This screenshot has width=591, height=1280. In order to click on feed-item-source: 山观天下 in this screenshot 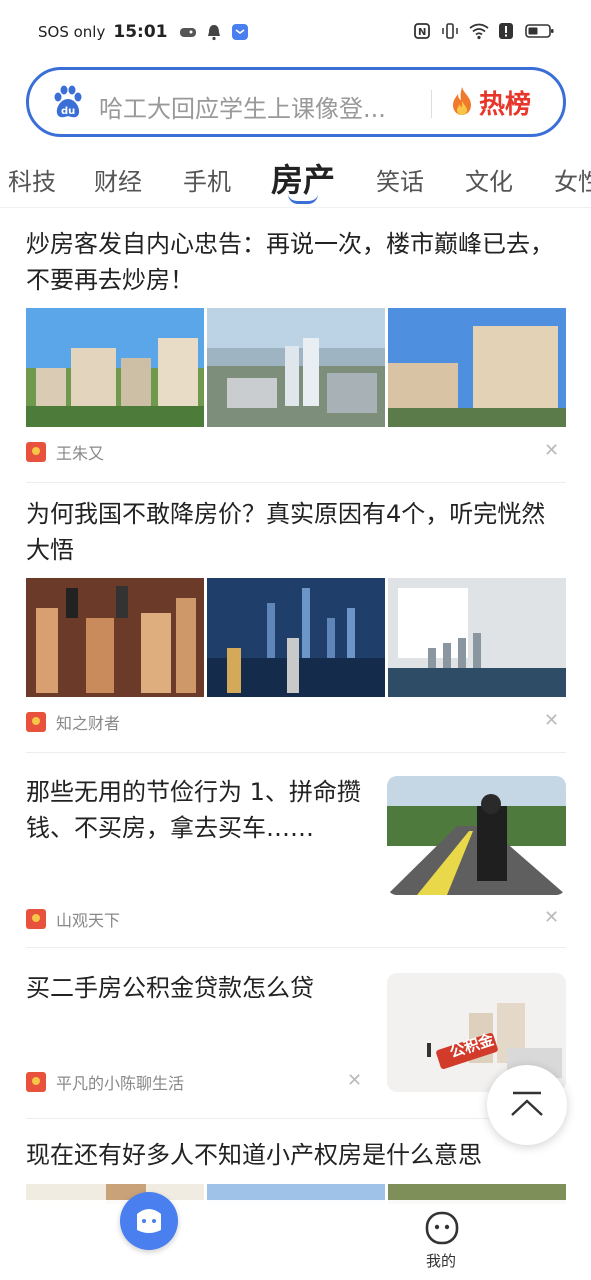, I will do `click(73, 919)`.